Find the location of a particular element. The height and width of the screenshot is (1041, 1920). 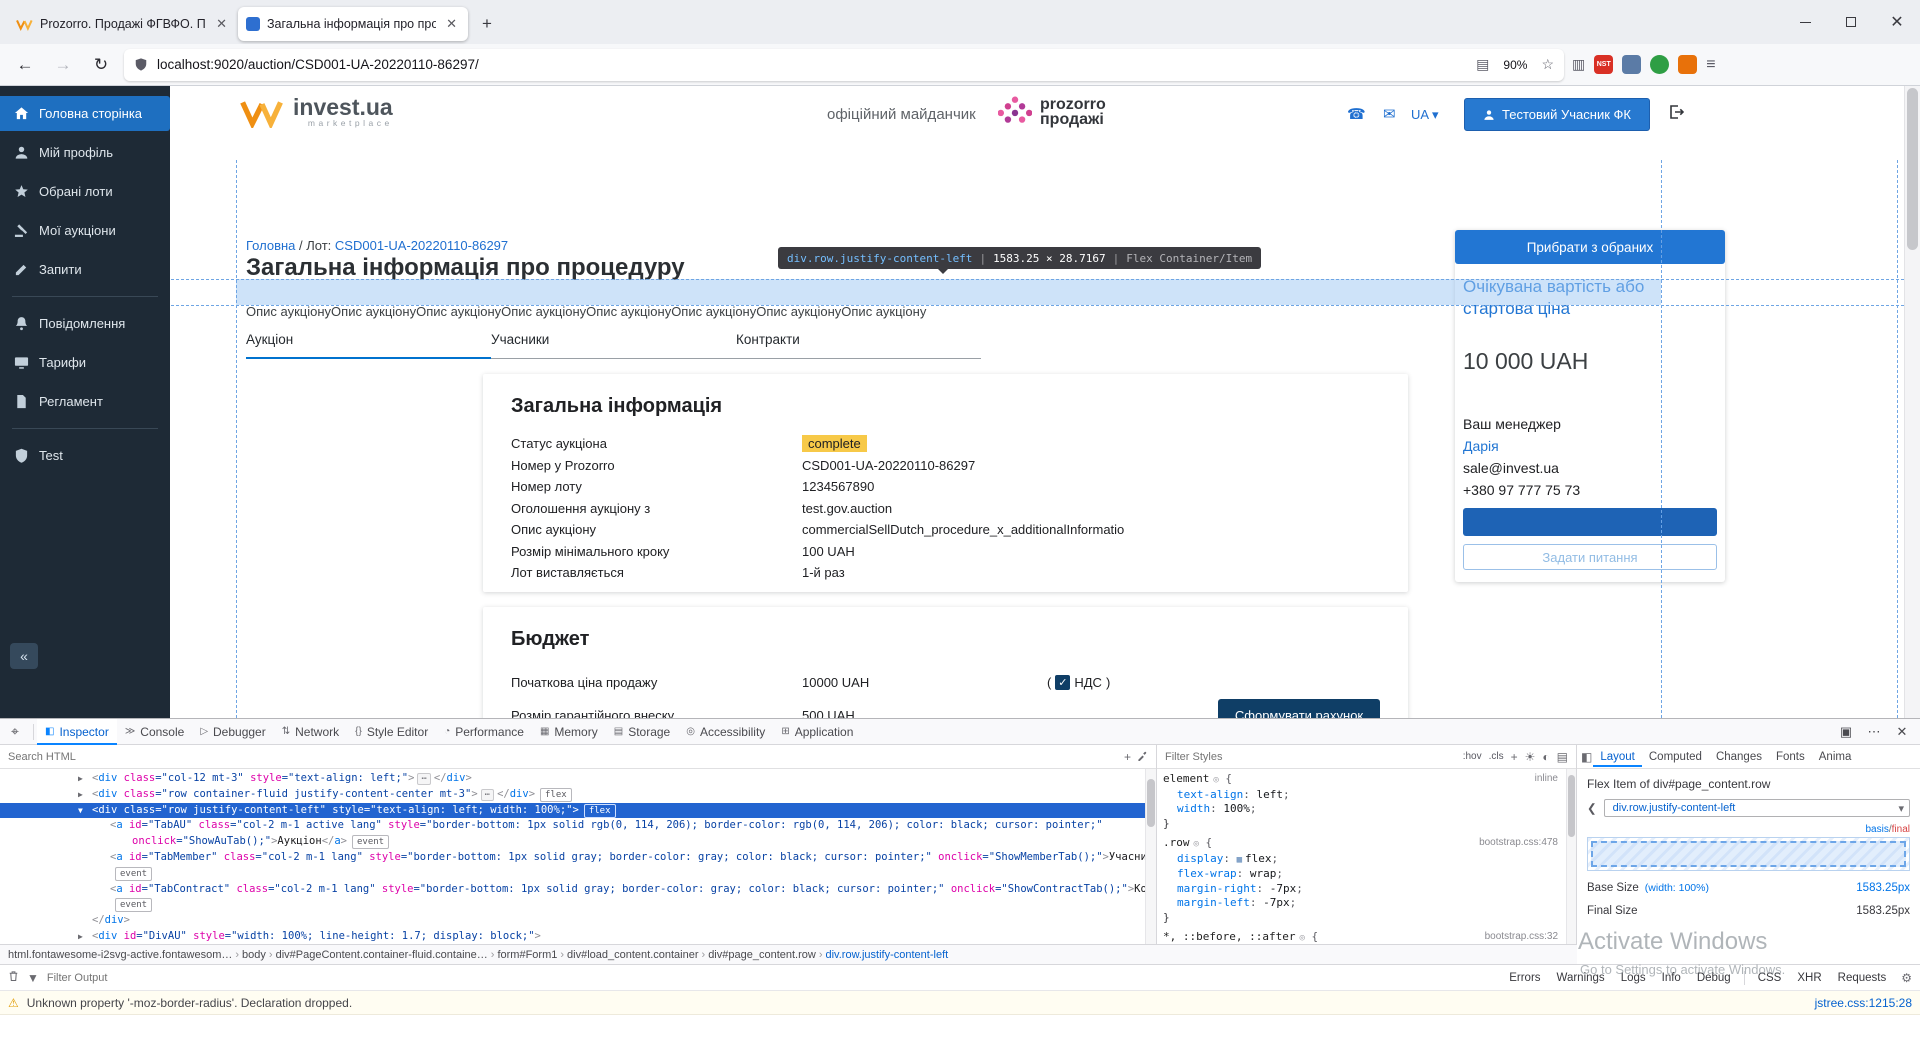

minimize-button is located at coordinates (1805, 22).